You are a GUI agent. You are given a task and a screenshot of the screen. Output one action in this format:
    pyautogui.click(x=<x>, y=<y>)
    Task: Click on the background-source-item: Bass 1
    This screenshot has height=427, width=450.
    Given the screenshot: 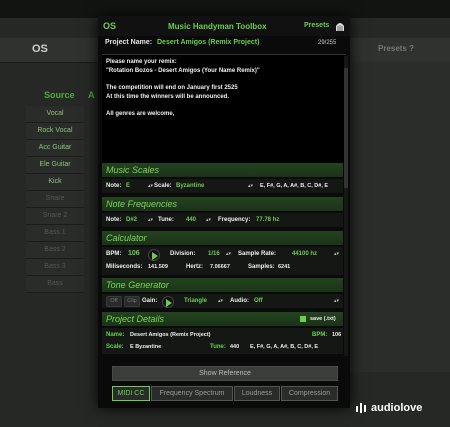 What is the action you would take?
    pyautogui.click(x=55, y=233)
    